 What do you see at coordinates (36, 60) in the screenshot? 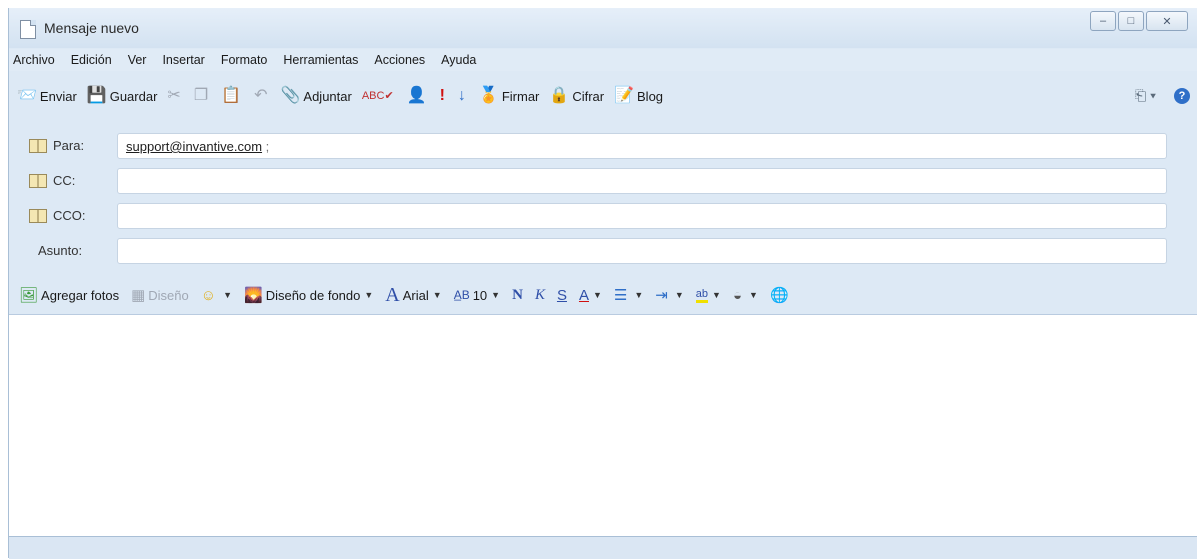
I see `menu-archivo: Archivo` at bounding box center [36, 60].